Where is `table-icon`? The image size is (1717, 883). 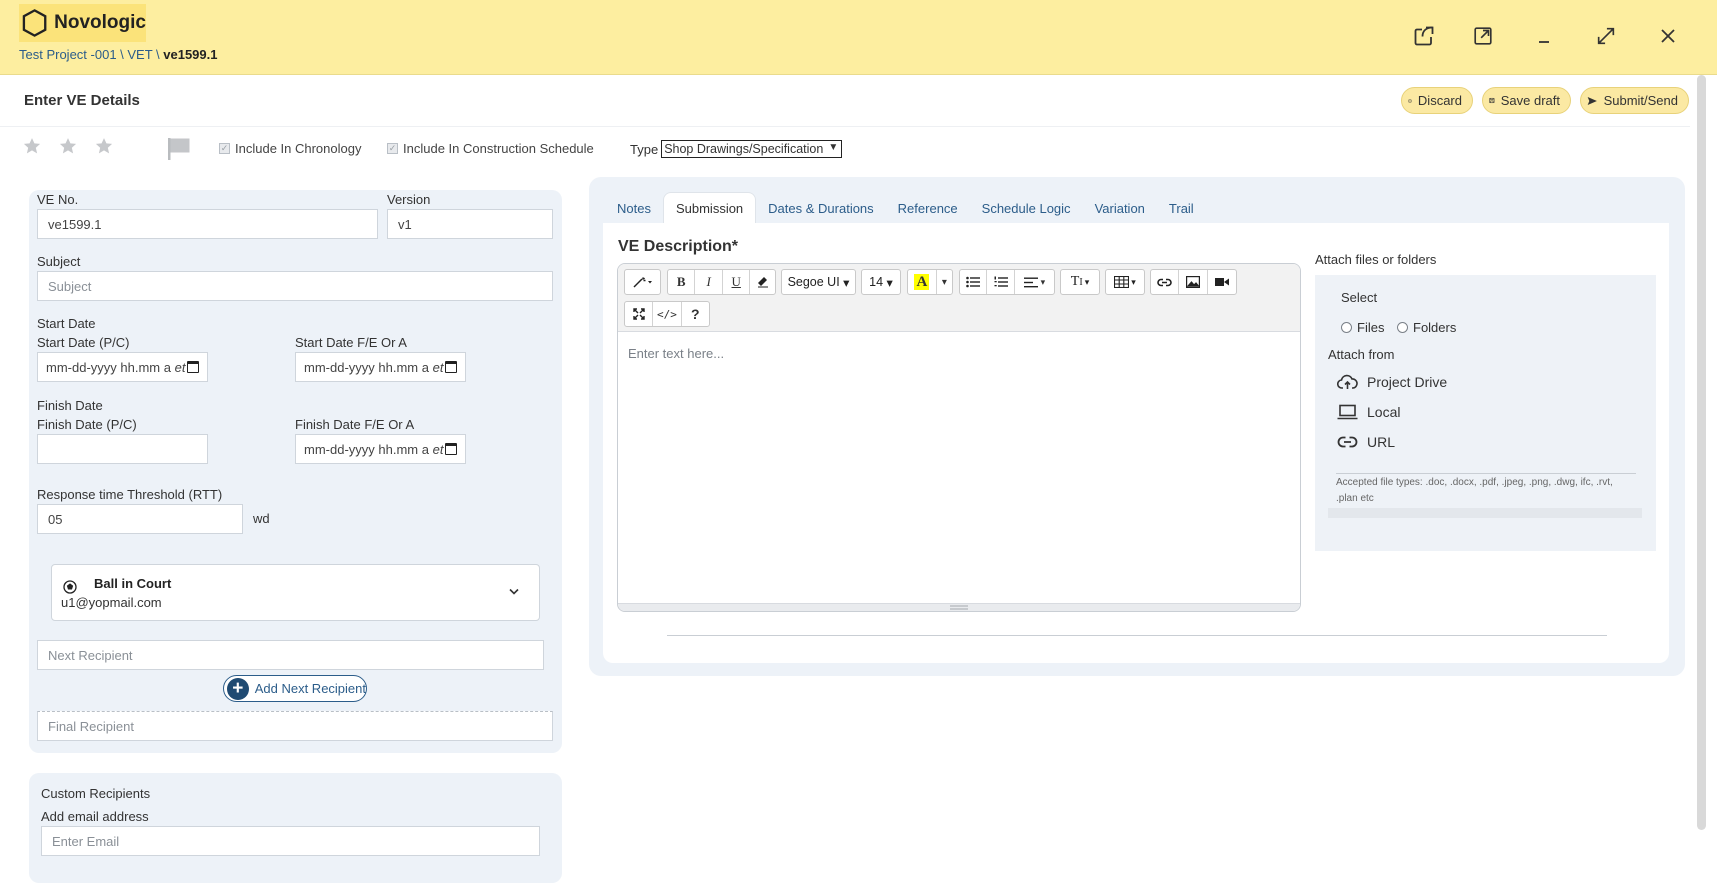 table-icon is located at coordinates (1122, 282).